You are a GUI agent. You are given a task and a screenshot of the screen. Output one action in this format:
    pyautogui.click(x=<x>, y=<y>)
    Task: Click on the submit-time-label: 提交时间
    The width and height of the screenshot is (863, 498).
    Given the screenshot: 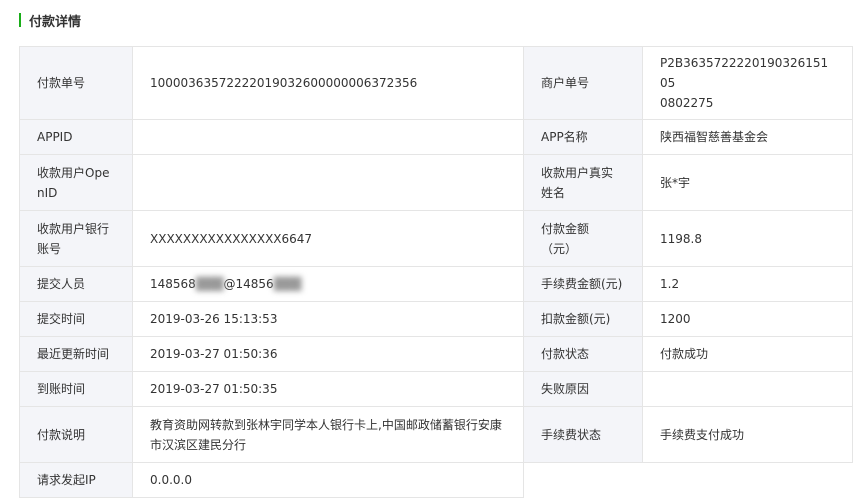 What is the action you would take?
    pyautogui.click(x=76, y=319)
    